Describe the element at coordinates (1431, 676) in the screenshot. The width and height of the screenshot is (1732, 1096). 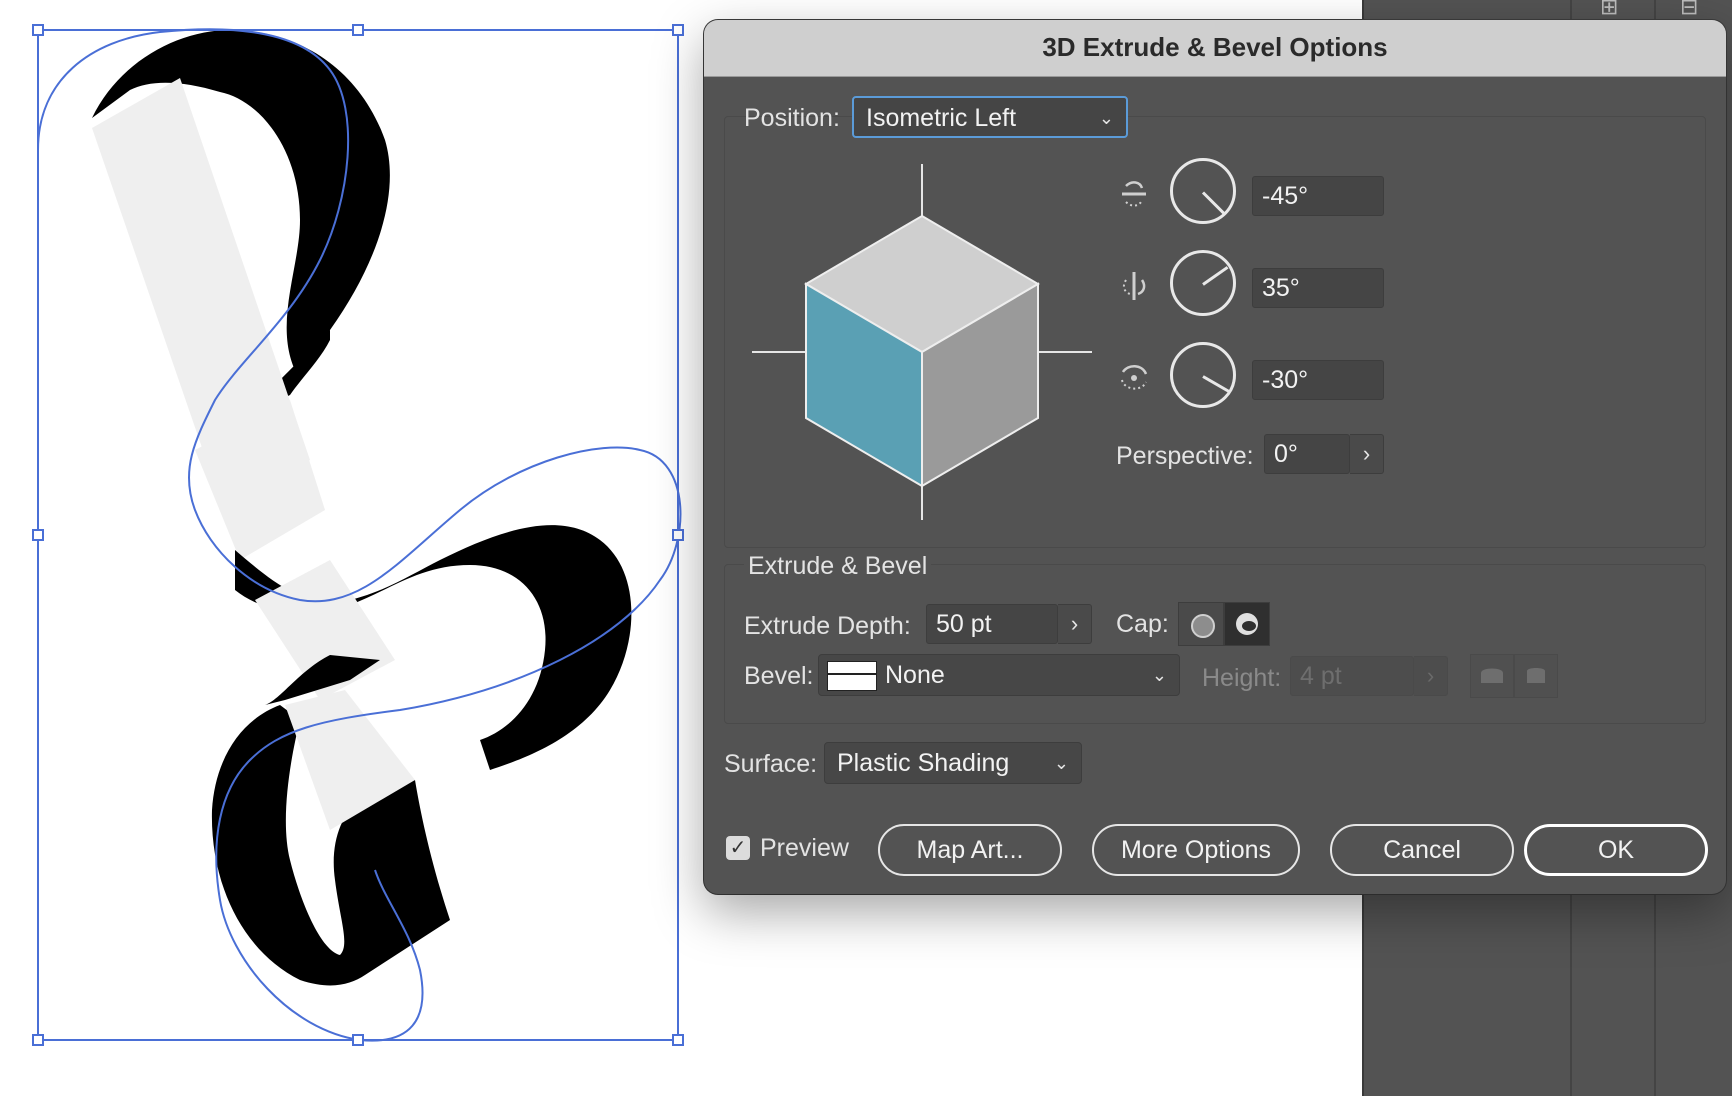
I see `height-arrow-icon: ›` at that location.